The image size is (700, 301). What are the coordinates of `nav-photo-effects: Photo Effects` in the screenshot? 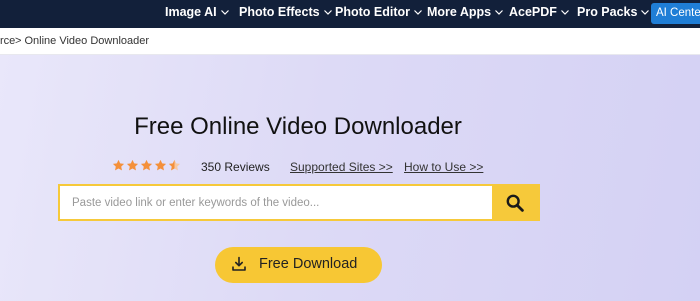 It's located at (285, 12).